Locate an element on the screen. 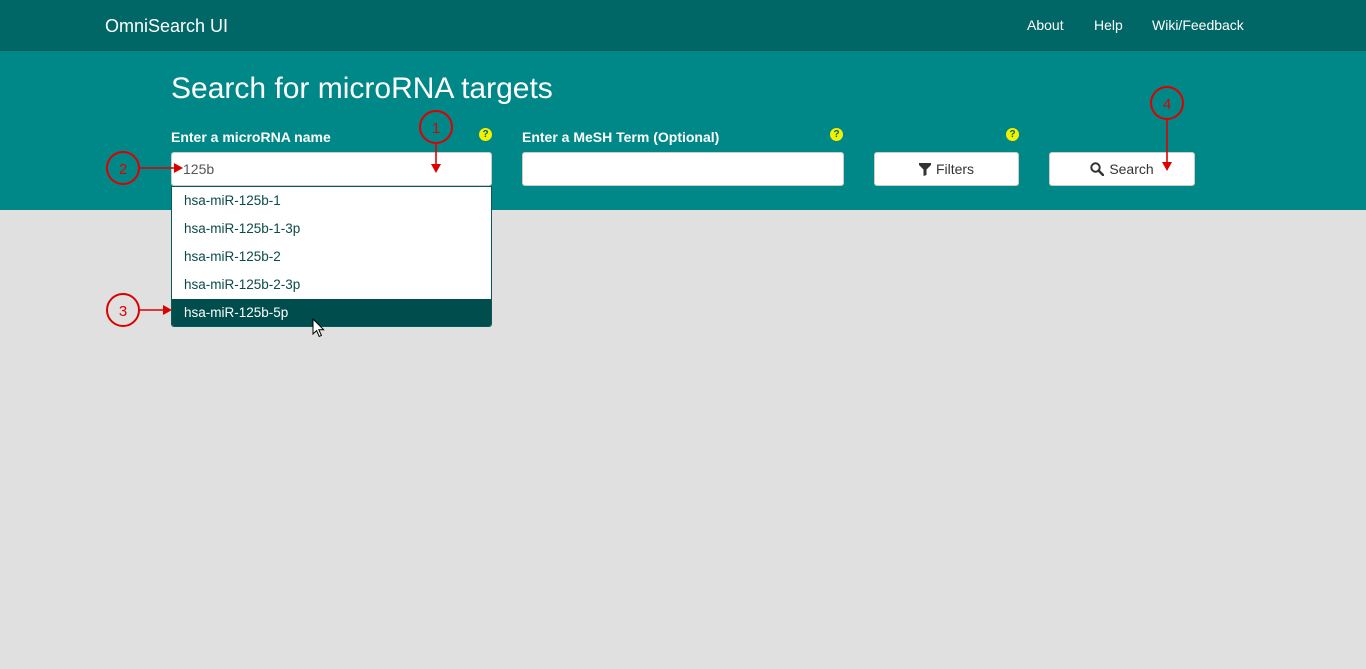  filters-button: Filters is located at coordinates (946, 169).